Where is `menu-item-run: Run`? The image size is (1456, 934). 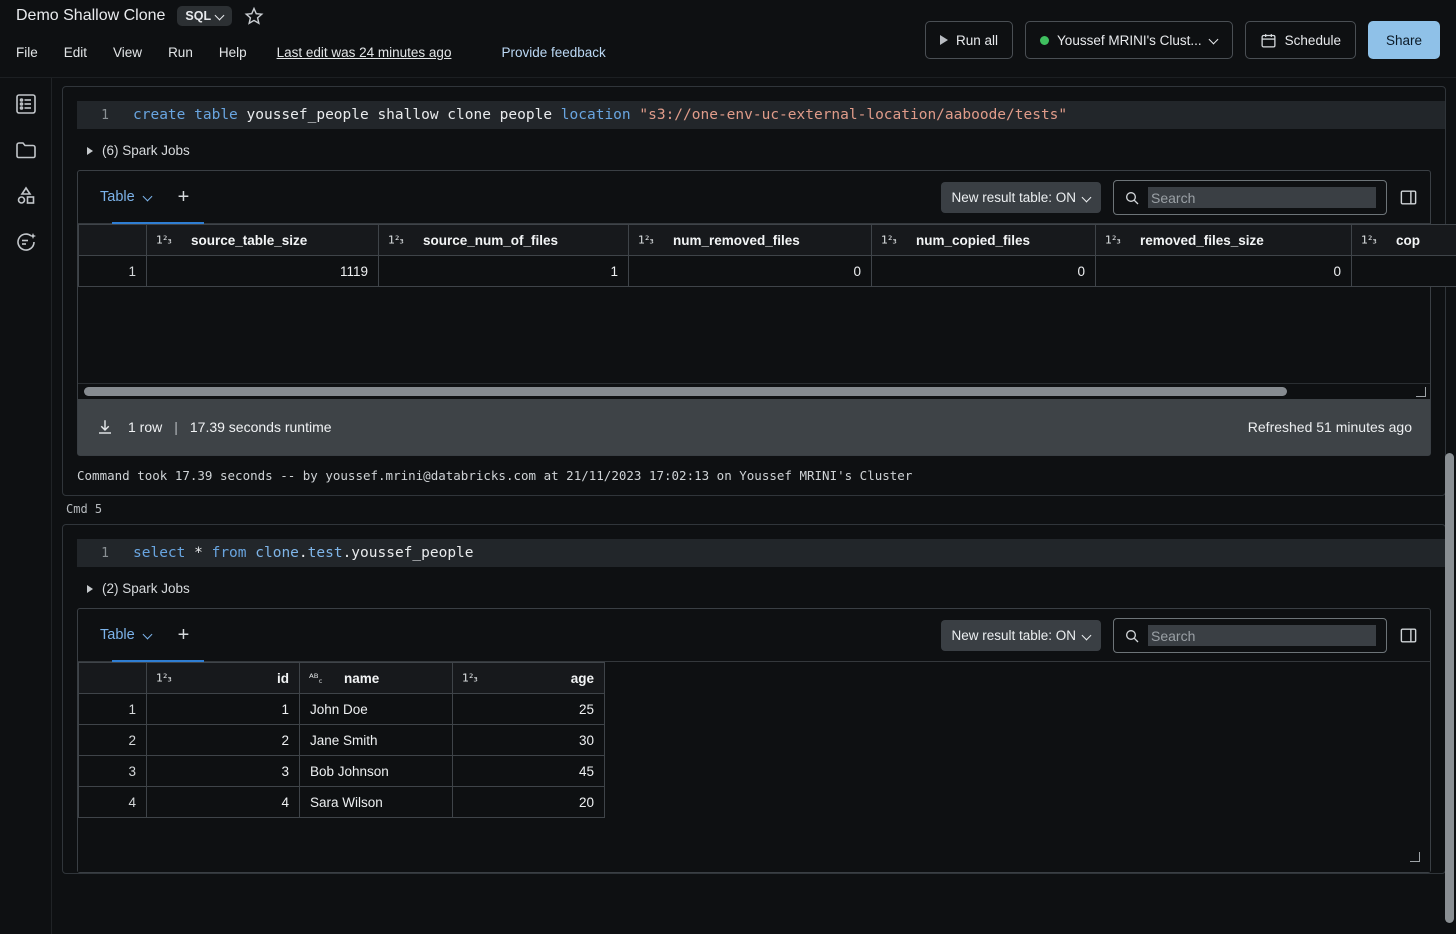 menu-item-run: Run is located at coordinates (180, 52).